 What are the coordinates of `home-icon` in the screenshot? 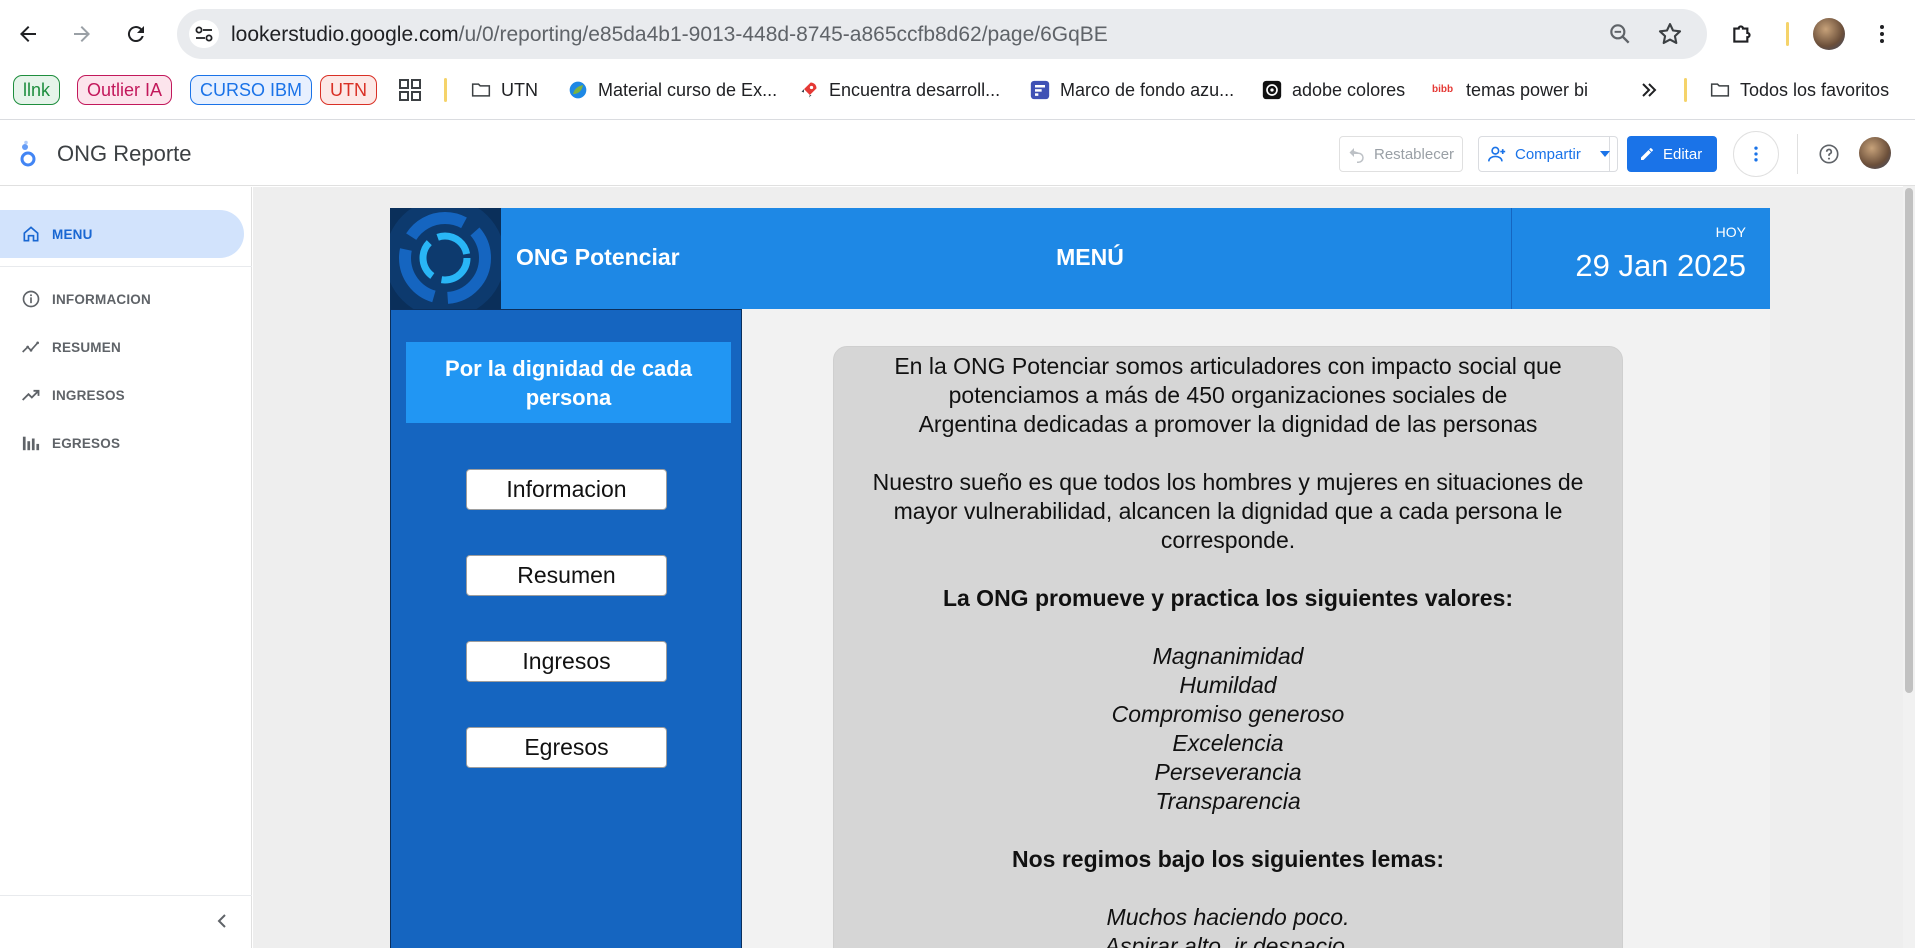 It's located at (31, 234).